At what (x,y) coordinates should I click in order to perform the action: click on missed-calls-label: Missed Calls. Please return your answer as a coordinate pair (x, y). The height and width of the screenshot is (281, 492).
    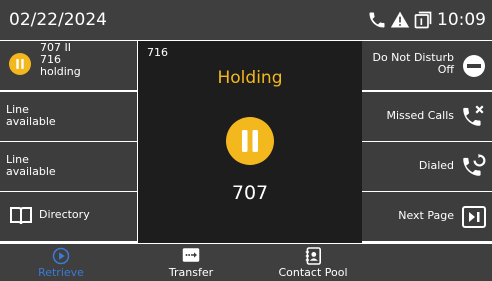
    Looking at the image, I should click on (420, 115).